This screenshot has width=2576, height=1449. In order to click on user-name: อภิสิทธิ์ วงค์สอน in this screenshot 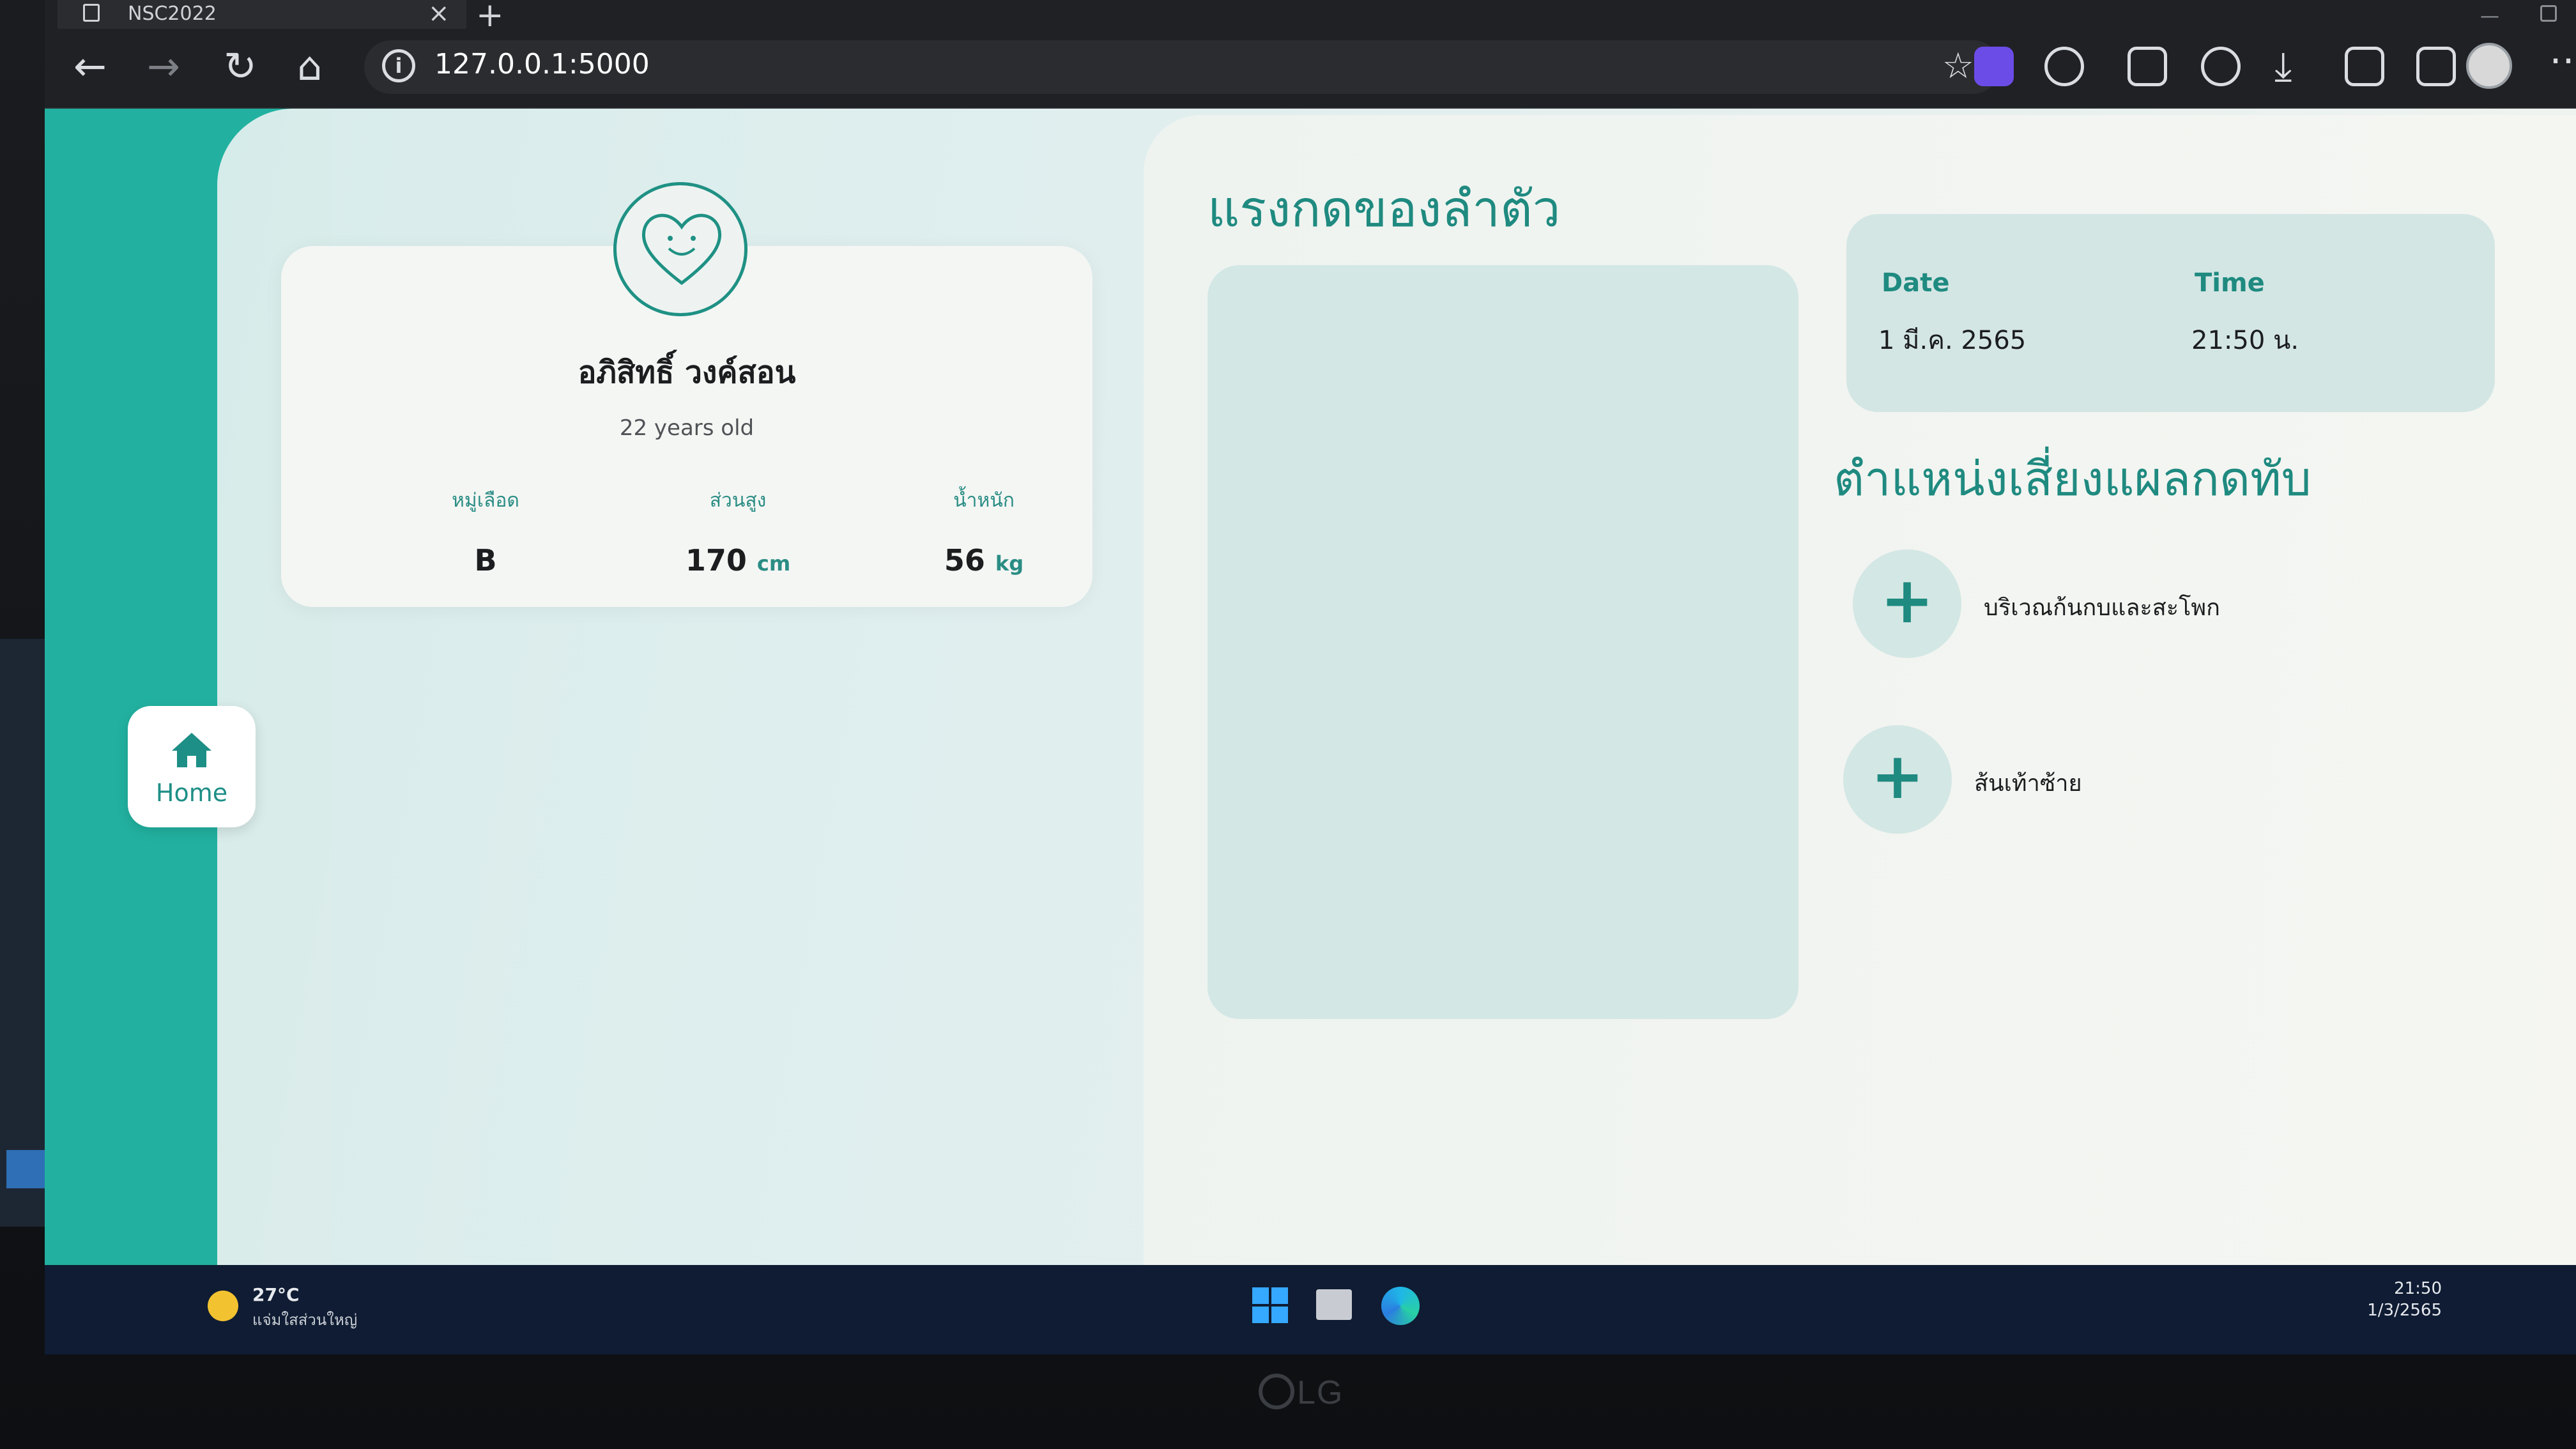, I will do `click(687, 372)`.